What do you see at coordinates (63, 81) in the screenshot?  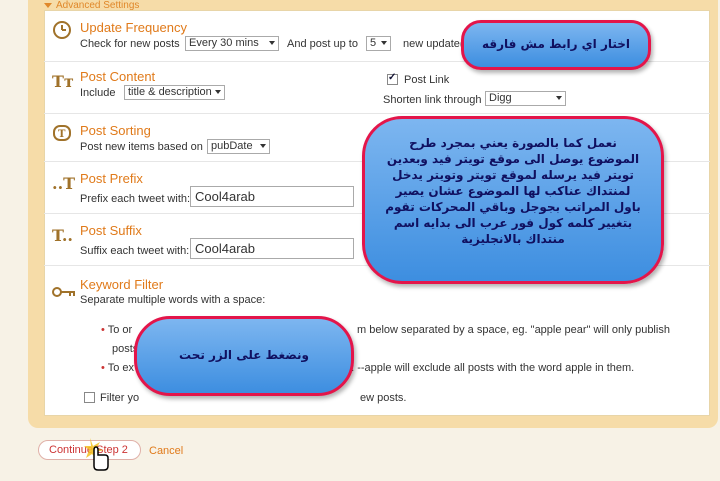 I see `text-format-icon: Tт` at bounding box center [63, 81].